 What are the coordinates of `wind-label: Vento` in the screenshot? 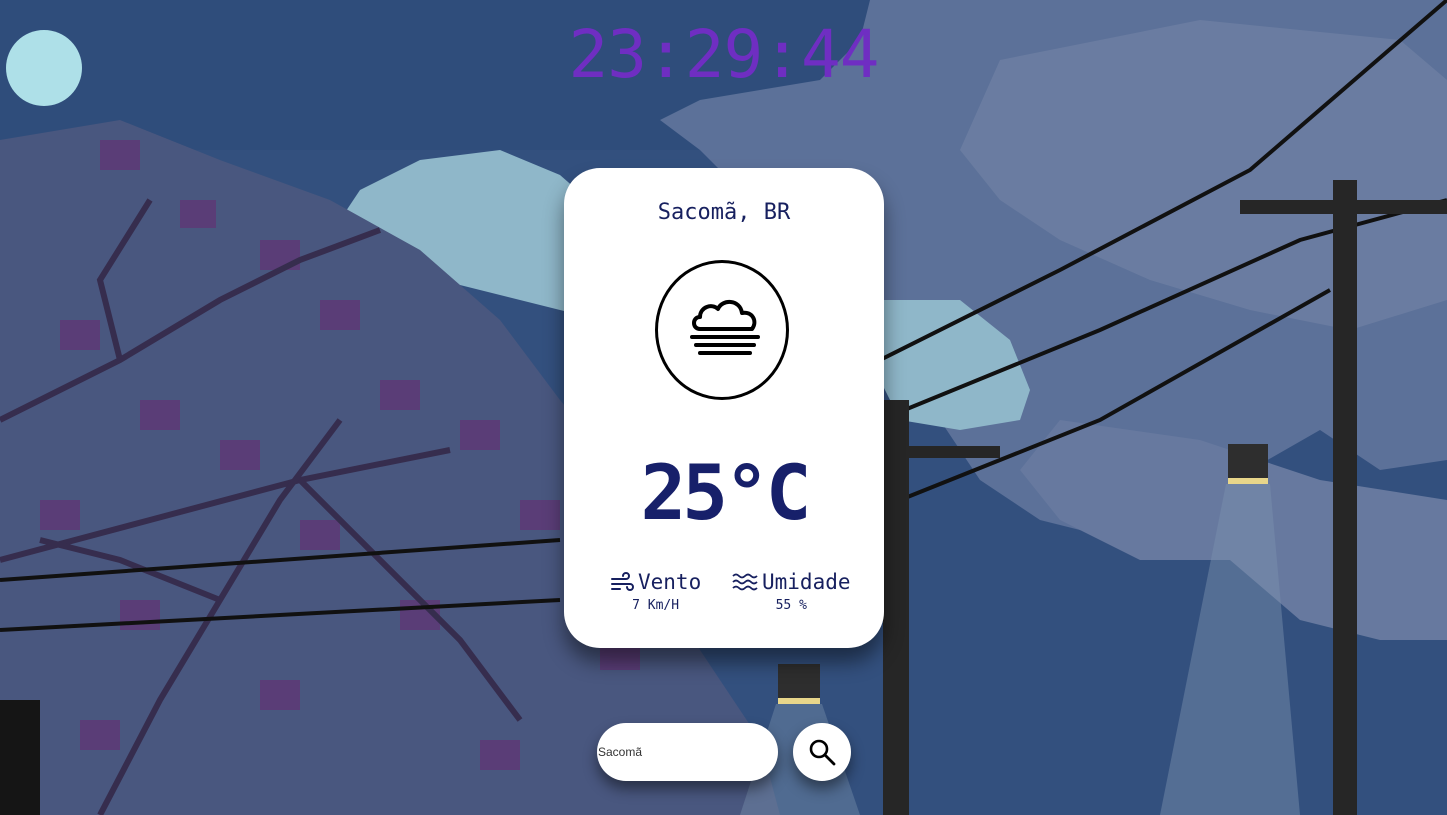 It's located at (670, 582).